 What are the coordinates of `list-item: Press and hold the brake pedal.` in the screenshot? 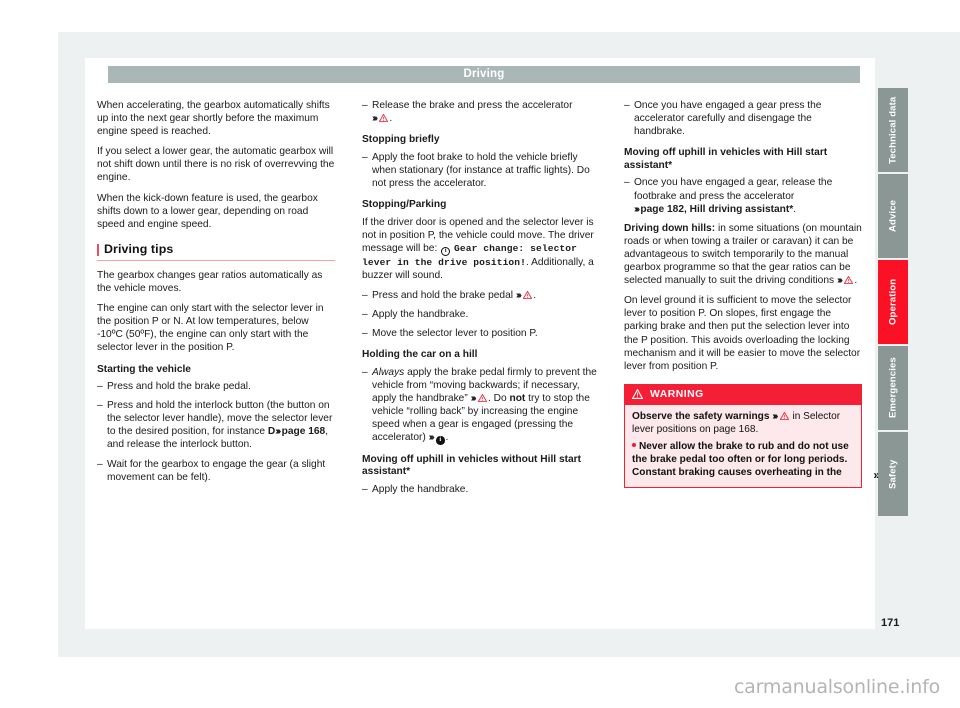 It's located at (216, 386).